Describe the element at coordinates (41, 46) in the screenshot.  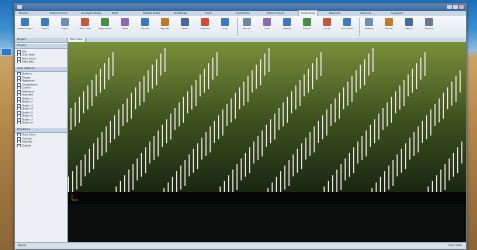
I see `panel-section-header: Project` at that location.